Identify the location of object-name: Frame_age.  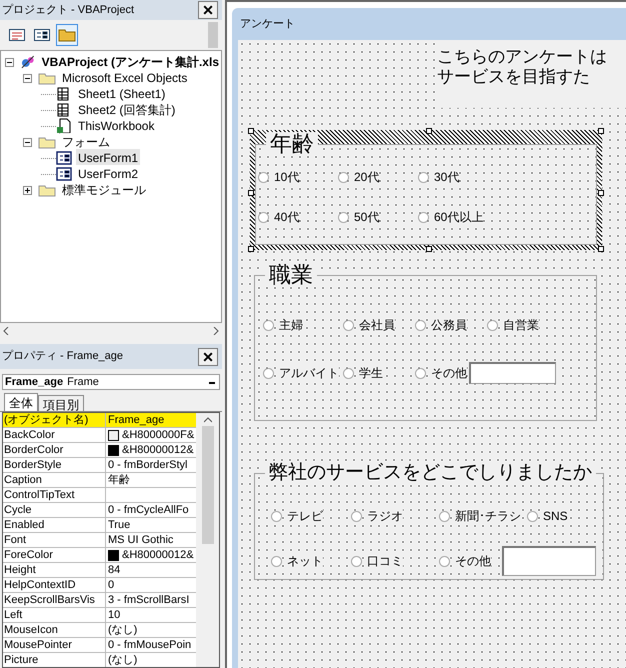
(34, 382).